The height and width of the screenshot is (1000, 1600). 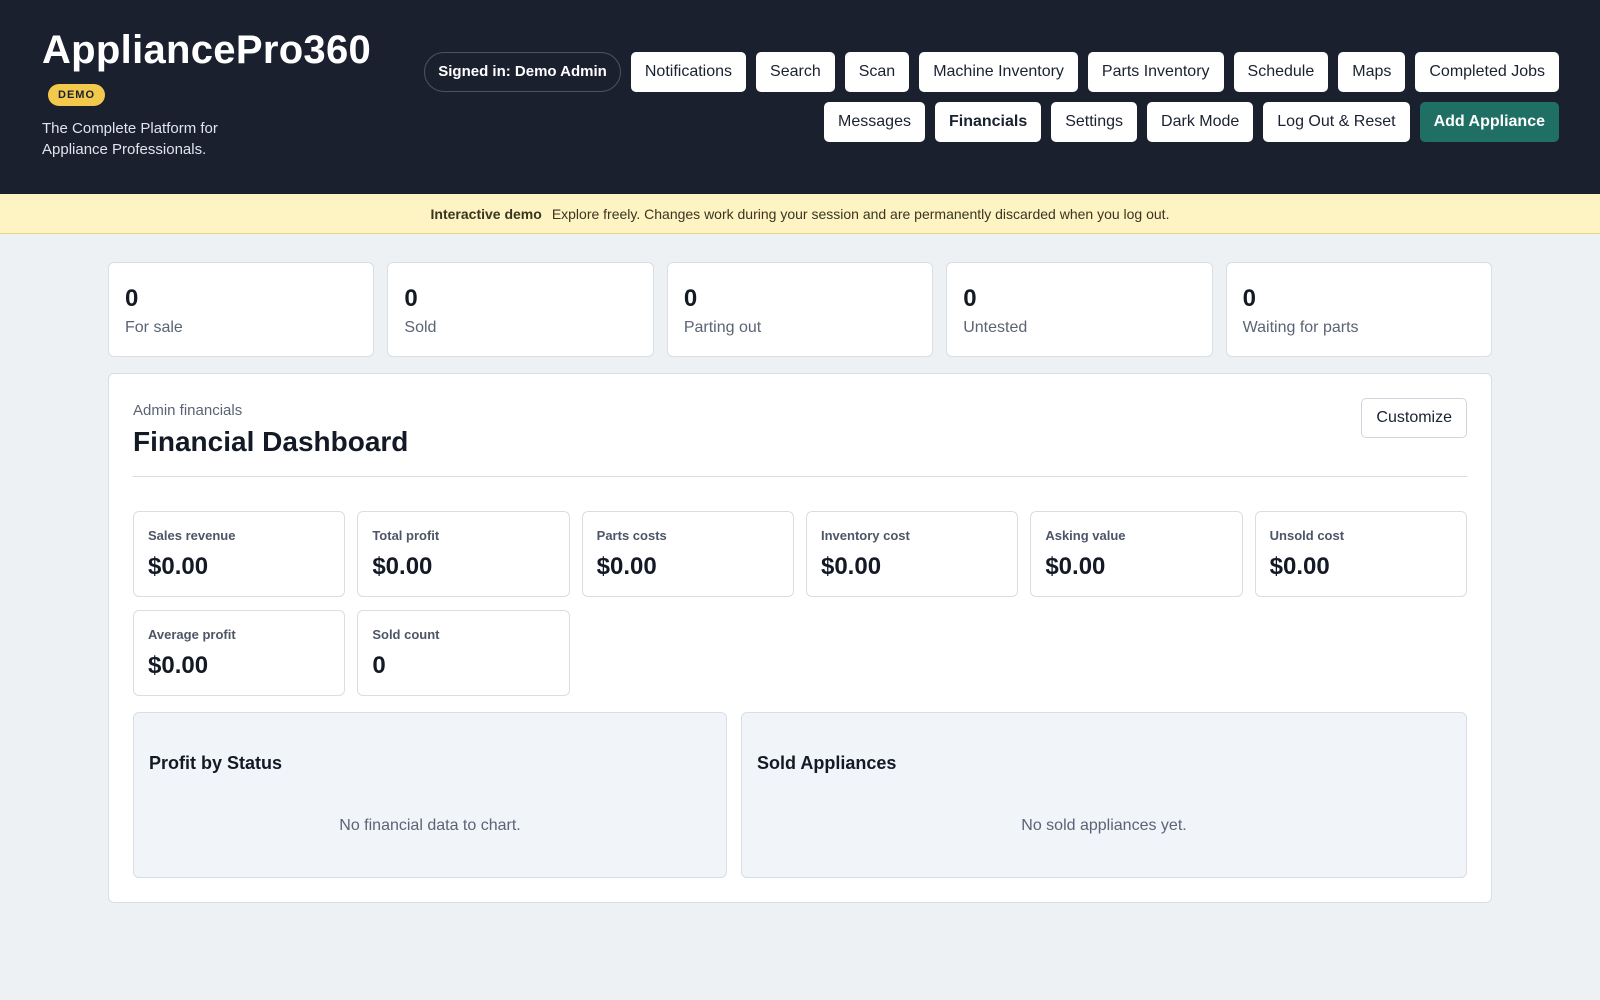 What do you see at coordinates (1136, 554) in the screenshot?
I see `metric-asking-value: Asking value $0.00` at bounding box center [1136, 554].